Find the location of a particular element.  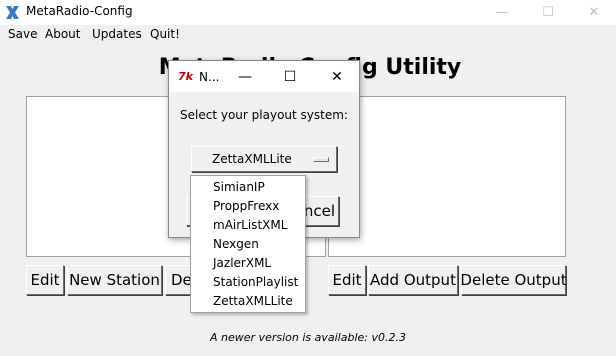

close-icon: ✕ is located at coordinates (594, 12).